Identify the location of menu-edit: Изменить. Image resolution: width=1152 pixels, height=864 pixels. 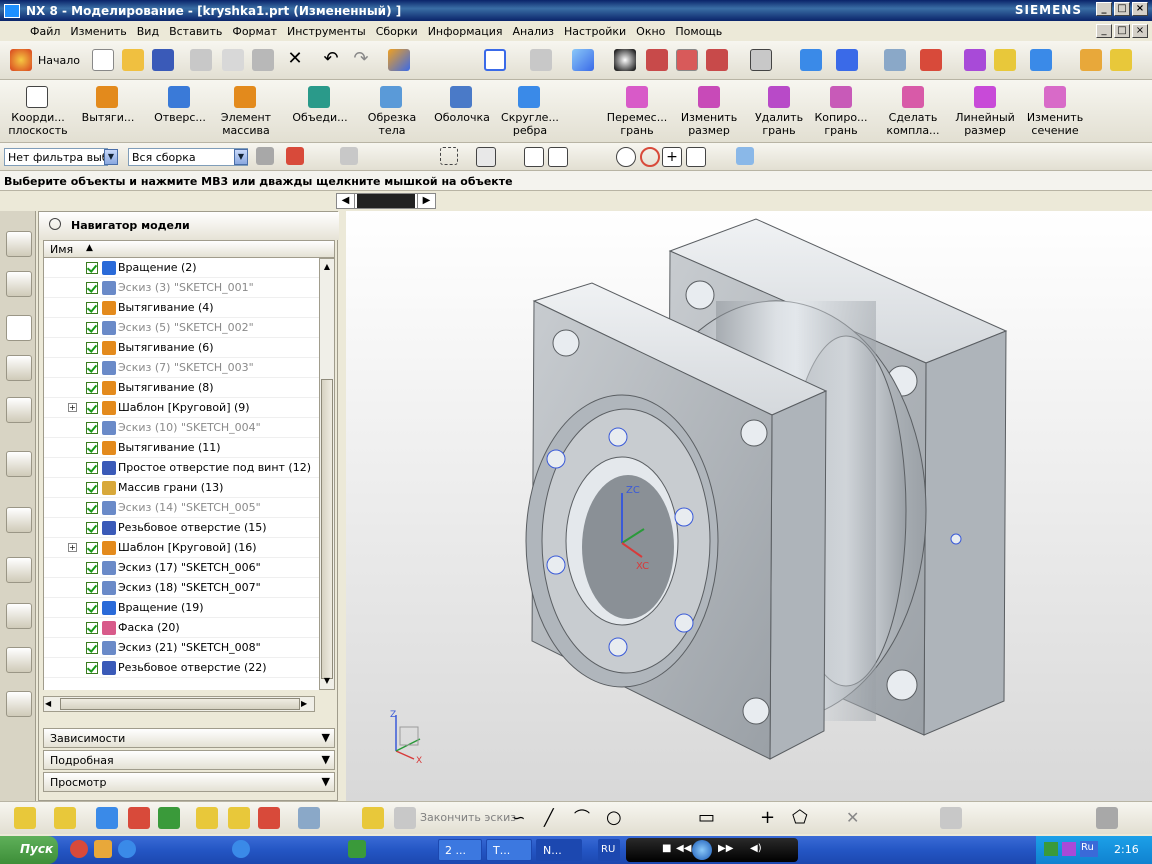
(98, 31).